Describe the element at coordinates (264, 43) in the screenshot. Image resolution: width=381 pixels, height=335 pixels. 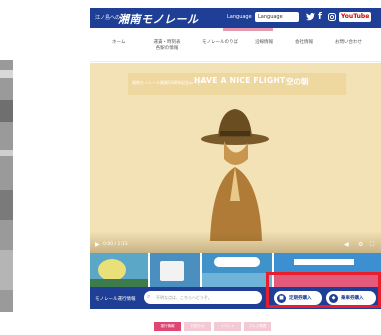
I see `nav-item-area: 沿線情報` at that location.